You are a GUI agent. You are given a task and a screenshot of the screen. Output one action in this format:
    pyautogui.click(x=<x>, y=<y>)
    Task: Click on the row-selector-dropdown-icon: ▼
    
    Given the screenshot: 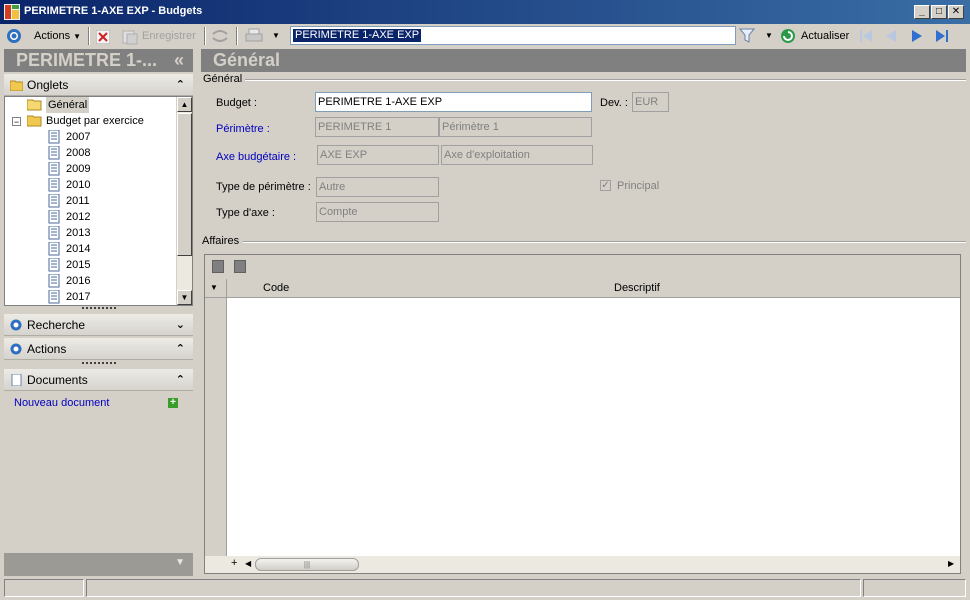 What is the action you would take?
    pyautogui.click(x=214, y=287)
    